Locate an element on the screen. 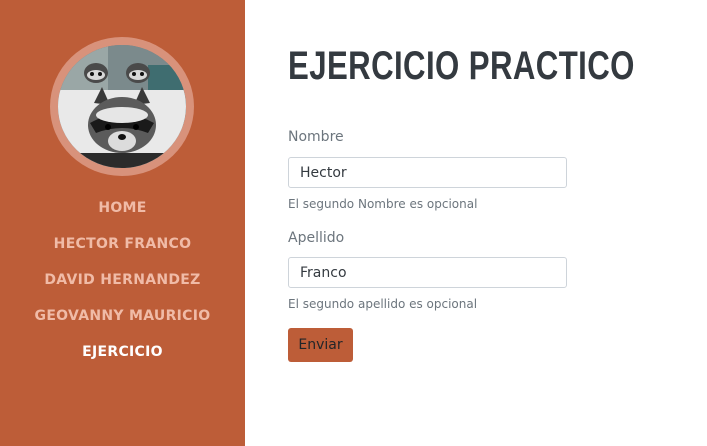 This screenshot has height=446, width=707. avatar-frame is located at coordinates (122, 106).